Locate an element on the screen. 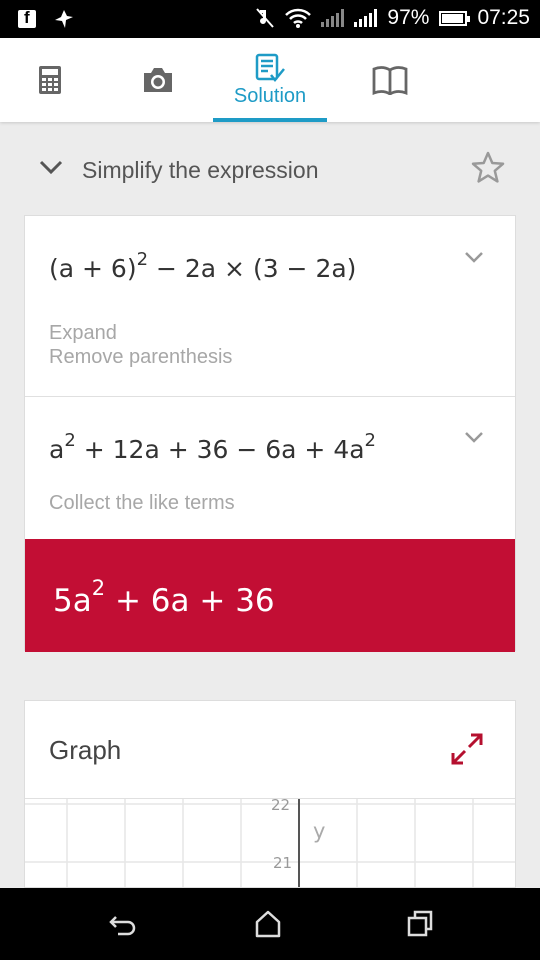 This screenshot has width=540, height=960. pin-icon is located at coordinates (64, 19).